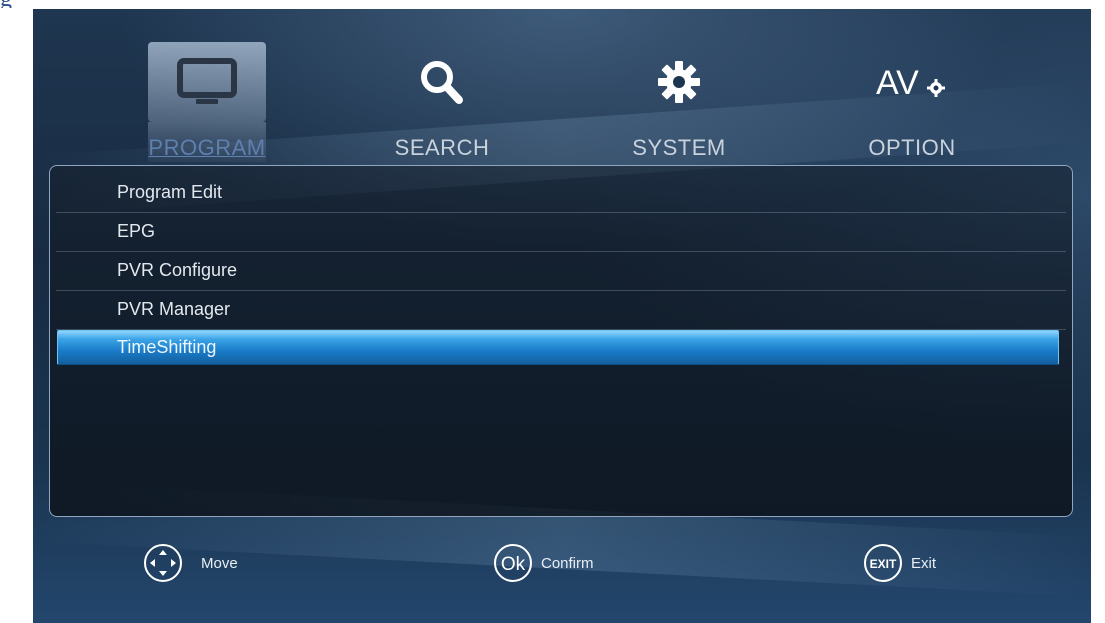 The width and height of the screenshot is (1105, 623). What do you see at coordinates (567, 563) in the screenshot?
I see `hint-confirm-label: Confirm` at bounding box center [567, 563].